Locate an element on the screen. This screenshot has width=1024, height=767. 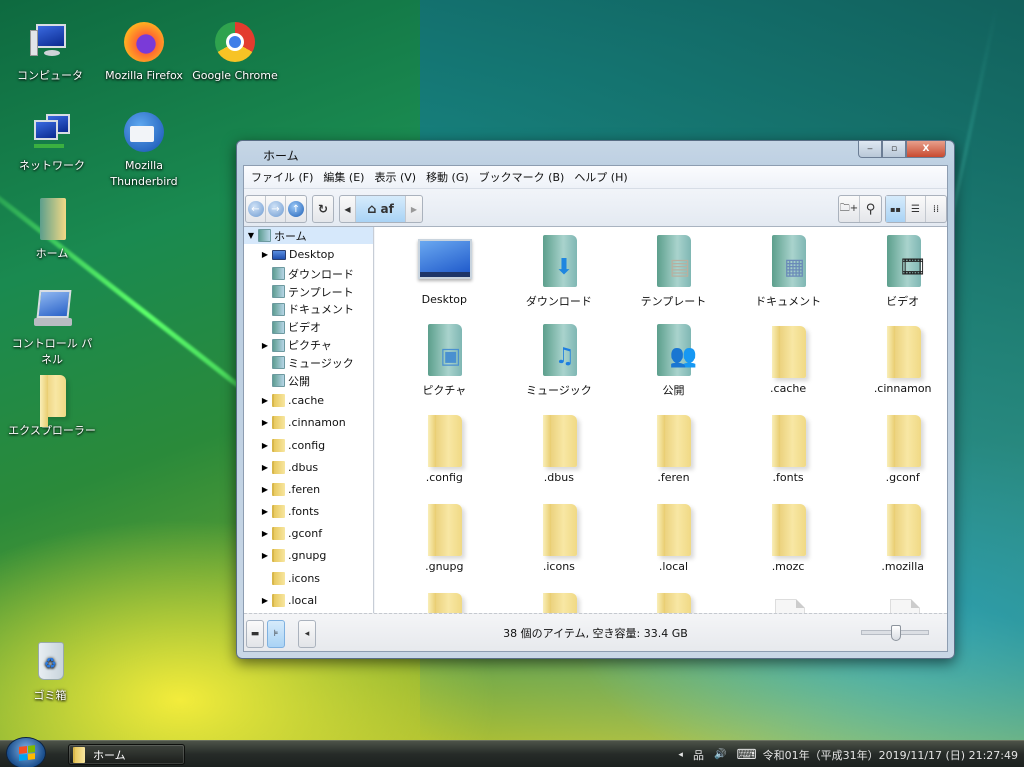
keyboard-icon: ⌨ is located at coordinates (746, 755).